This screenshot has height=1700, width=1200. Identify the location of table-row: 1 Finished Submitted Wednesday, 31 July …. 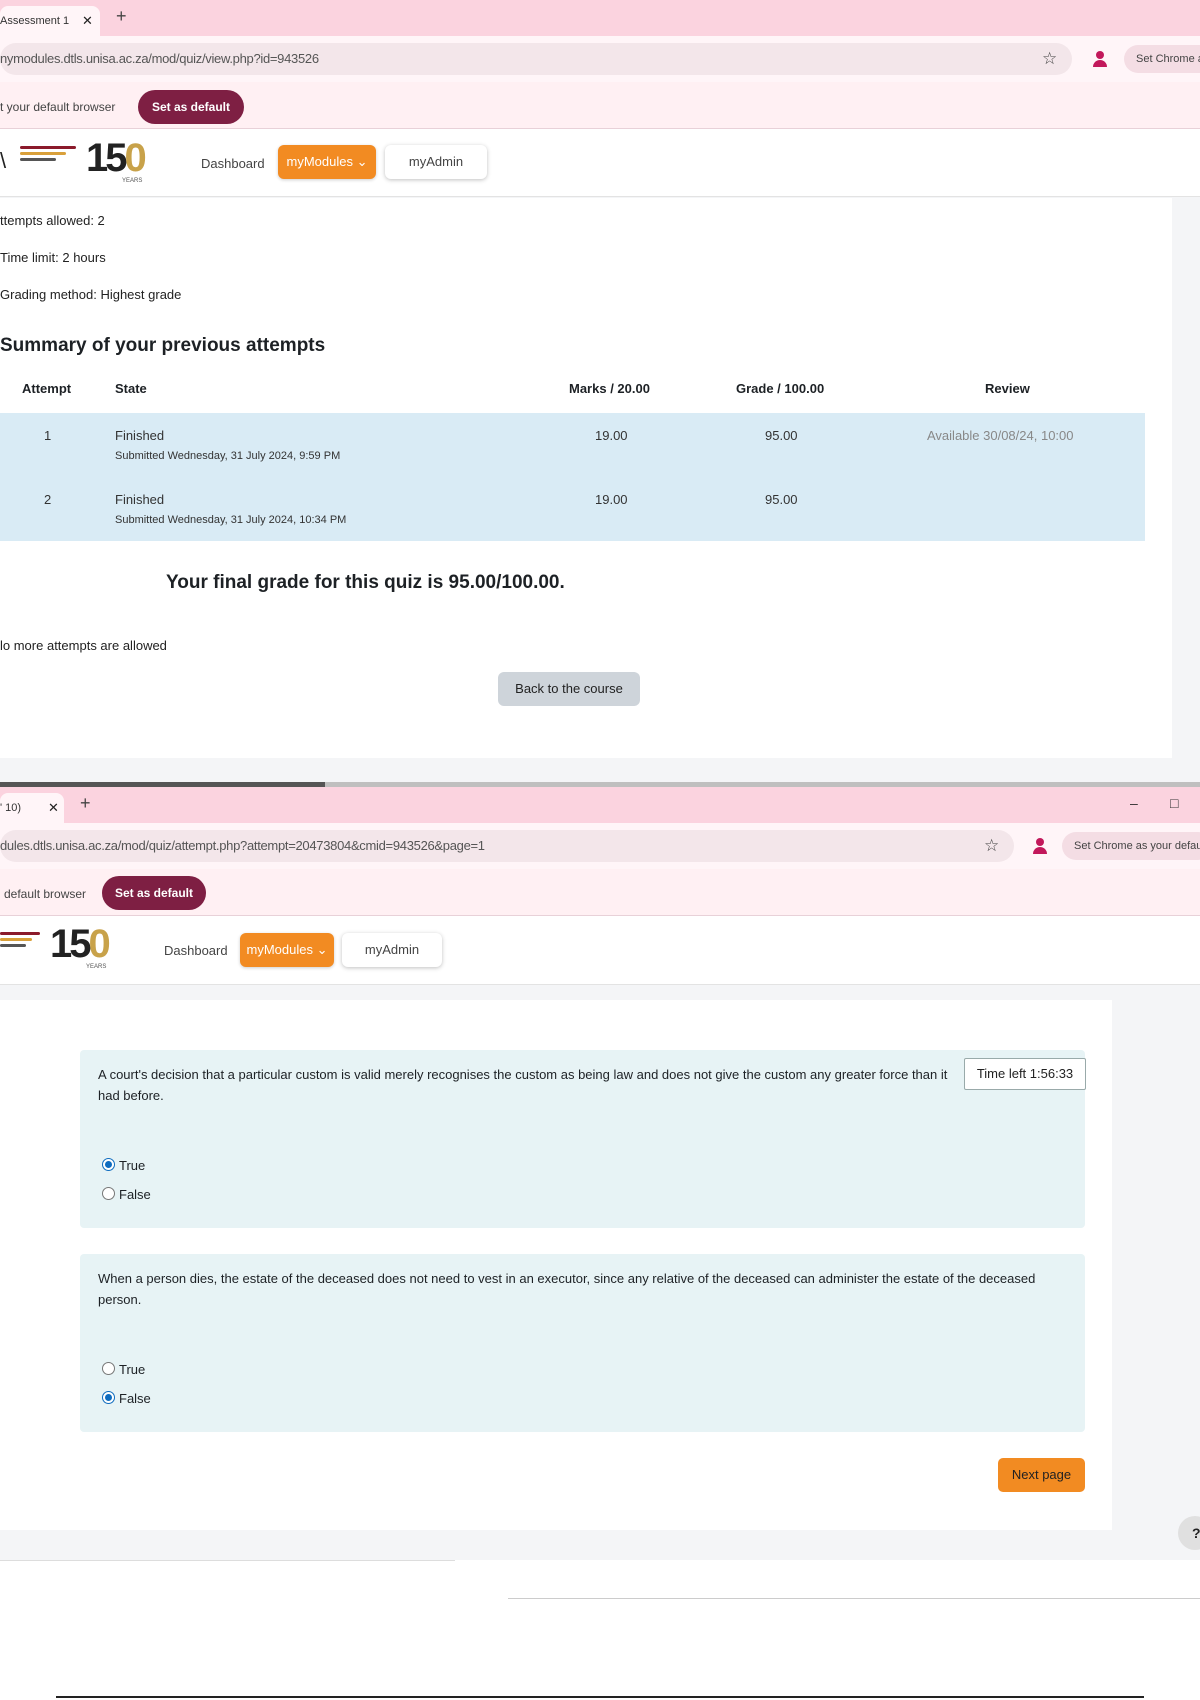
(572, 445).